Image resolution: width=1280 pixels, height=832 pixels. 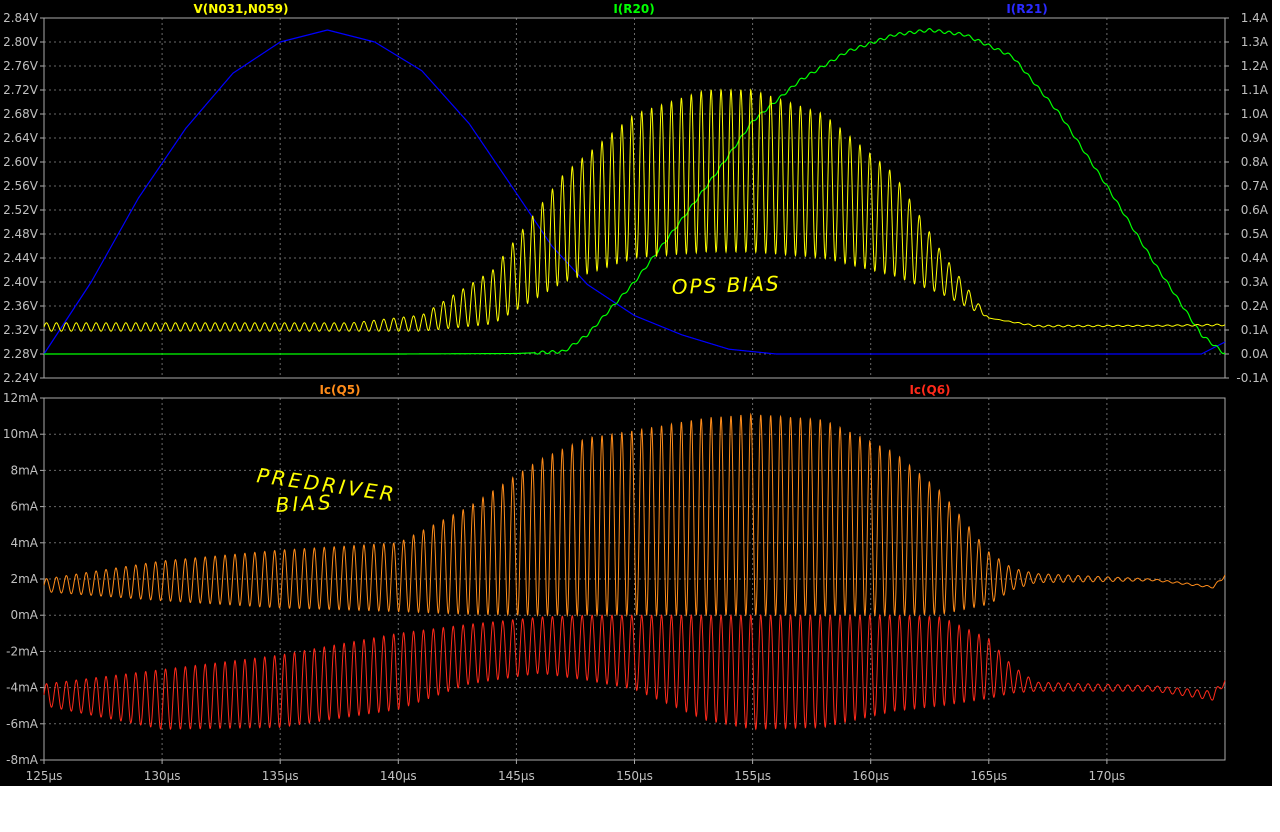 I want to click on x-tick-label: 140µs, so click(x=398, y=776).